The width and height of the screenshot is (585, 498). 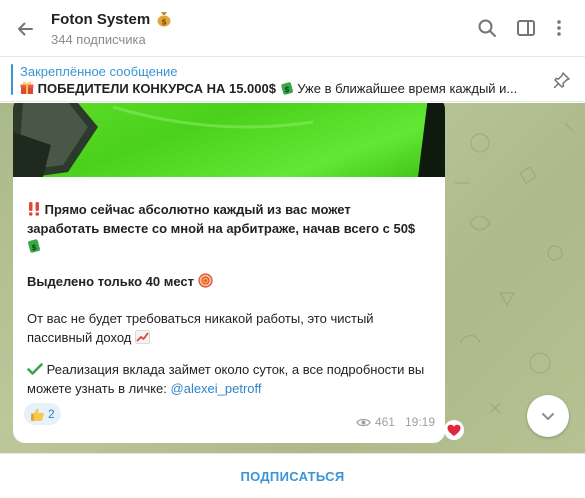 I want to click on message-line-3: Выделено только 40 мест, so click(x=120, y=281).